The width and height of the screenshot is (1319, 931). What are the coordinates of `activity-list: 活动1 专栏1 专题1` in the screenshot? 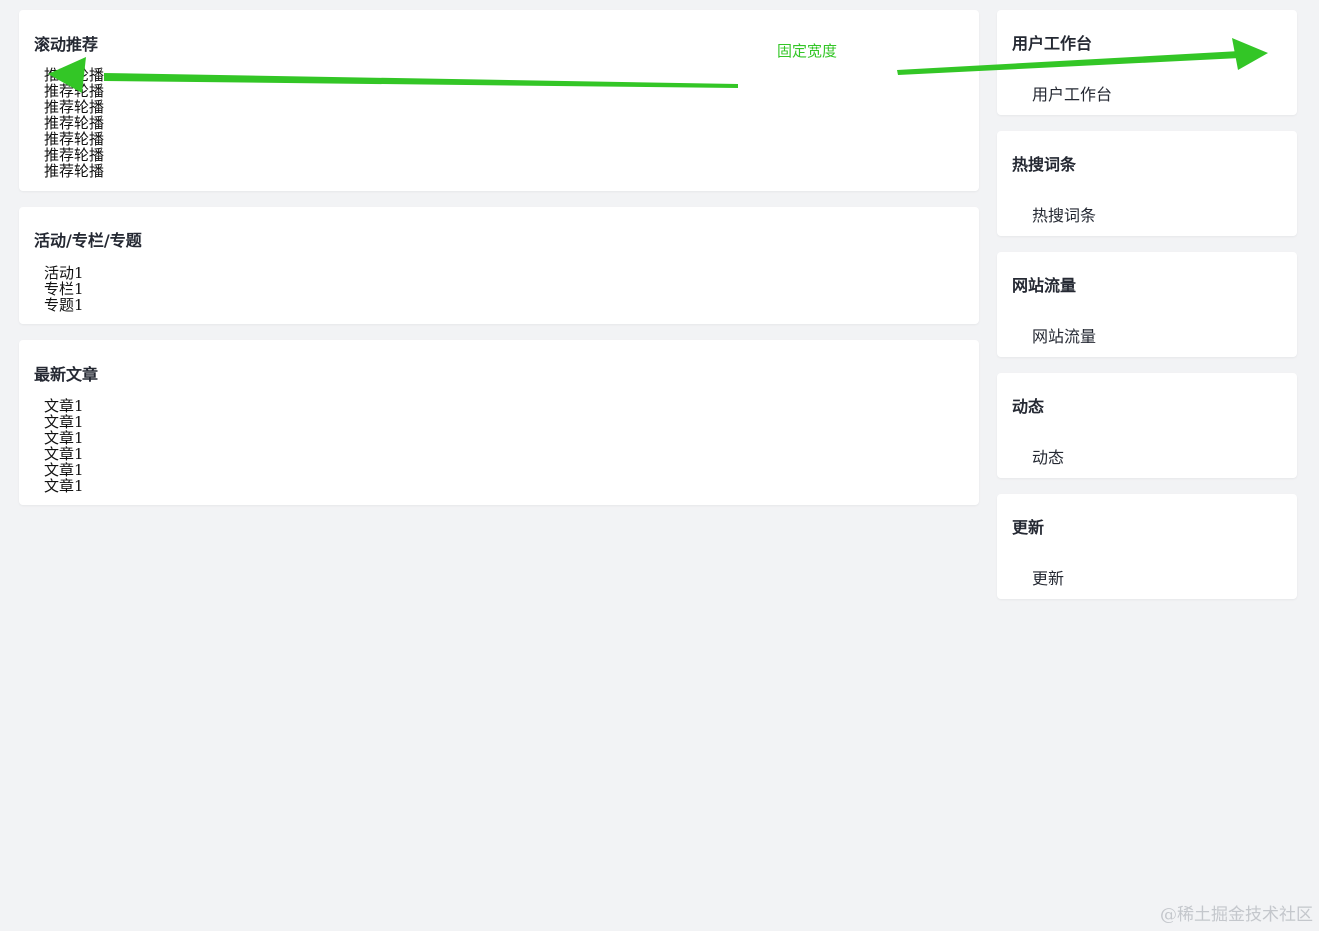 It's located at (64, 289).